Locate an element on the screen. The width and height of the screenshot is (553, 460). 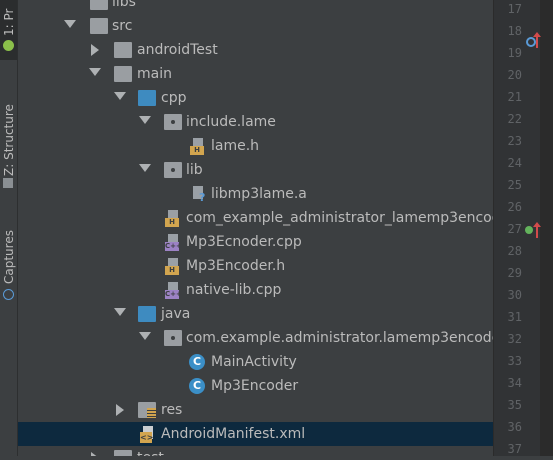
line-number: 23 is located at coordinates (514, 141).